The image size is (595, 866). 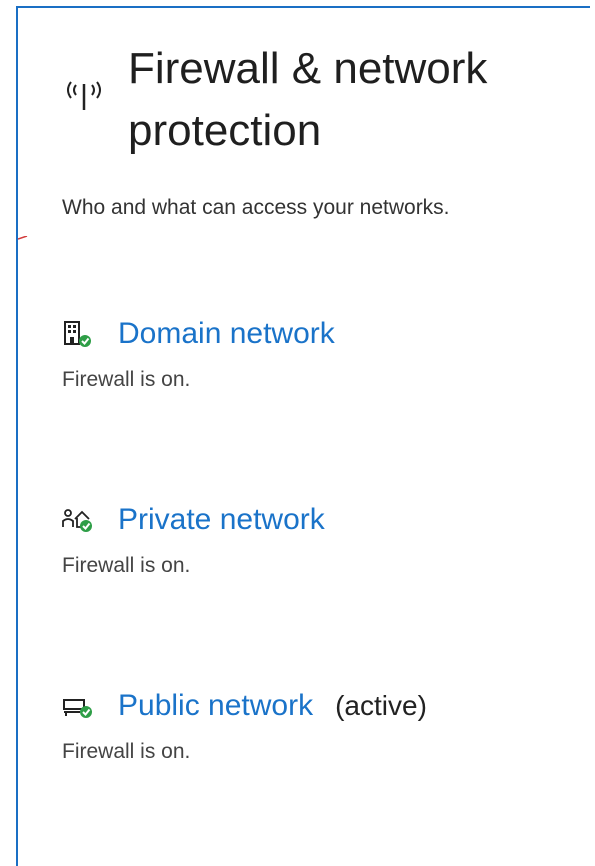 I want to click on domain-network-status: Firewall is on., so click(x=126, y=379).